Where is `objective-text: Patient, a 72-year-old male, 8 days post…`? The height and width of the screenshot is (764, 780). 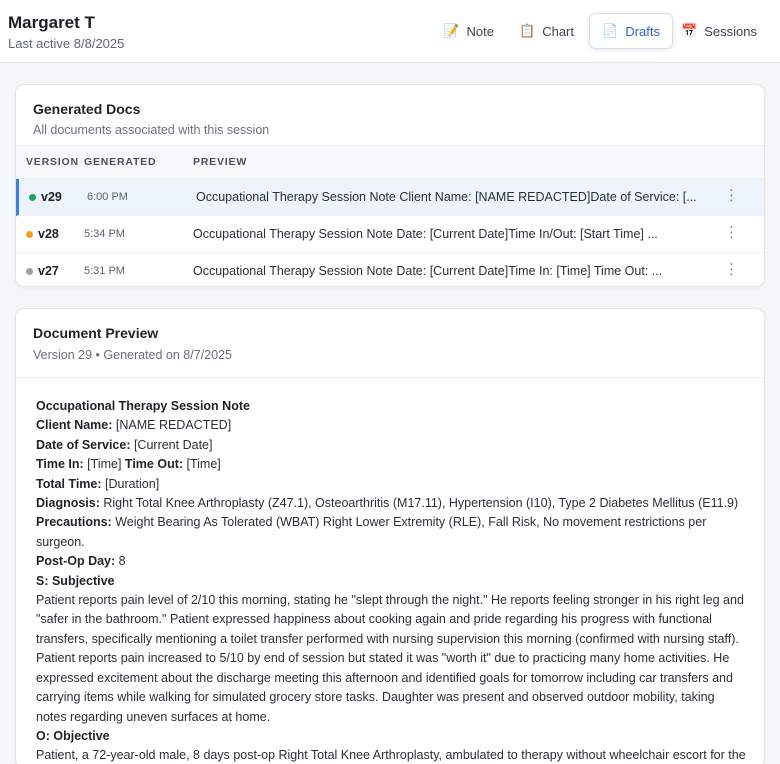 objective-text: Patient, a 72-year-old male, 8 days post… is located at coordinates (391, 755).